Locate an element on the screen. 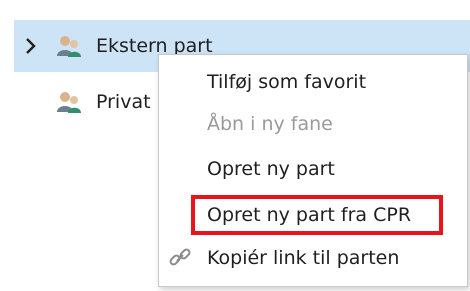 Image resolution: width=470 pixels, height=291 pixels. menu-item-copy-link: Kopiér link til parten is located at coordinates (313, 258).